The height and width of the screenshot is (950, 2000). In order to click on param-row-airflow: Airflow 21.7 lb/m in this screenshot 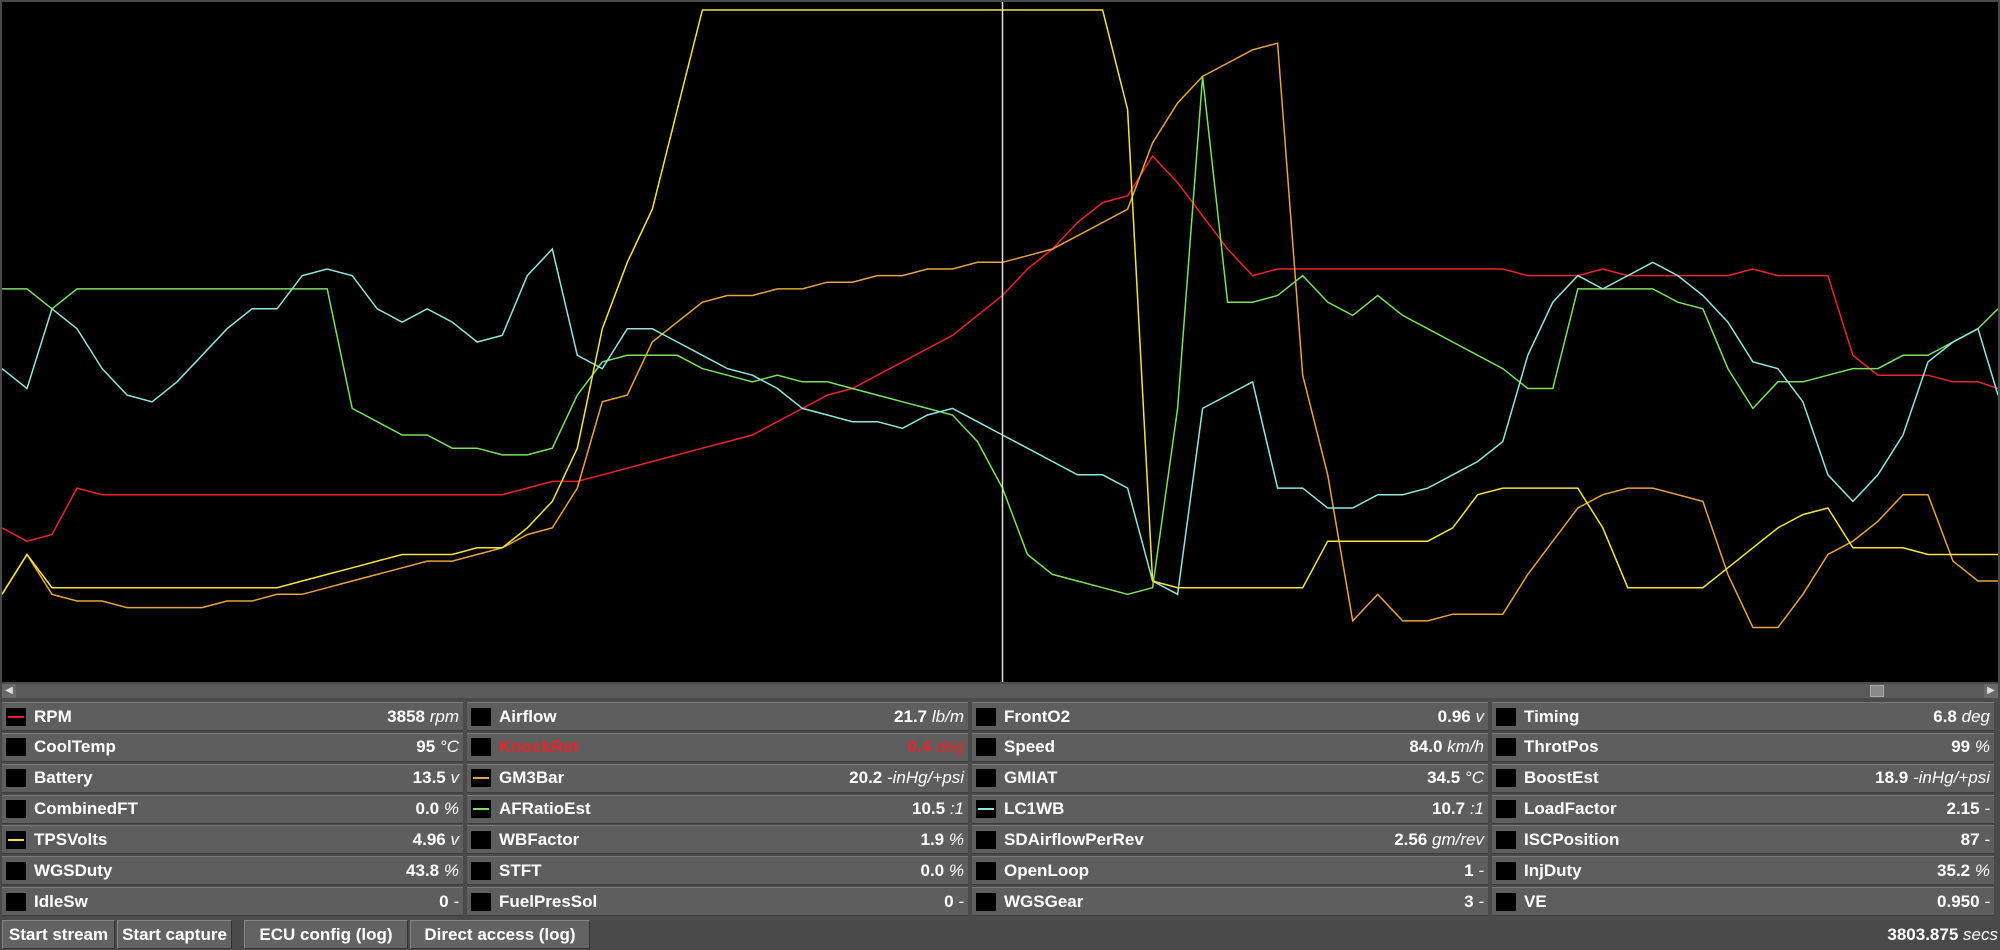, I will do `click(717, 716)`.